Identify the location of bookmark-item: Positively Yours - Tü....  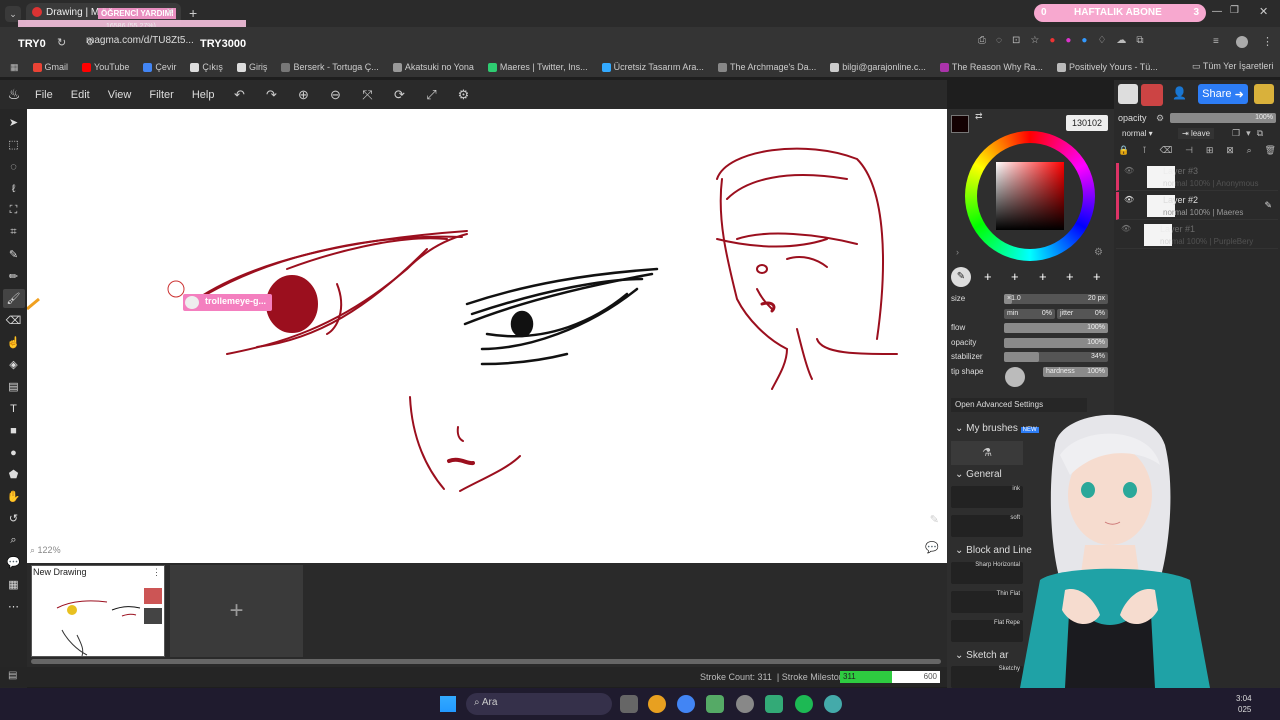
(1107, 67).